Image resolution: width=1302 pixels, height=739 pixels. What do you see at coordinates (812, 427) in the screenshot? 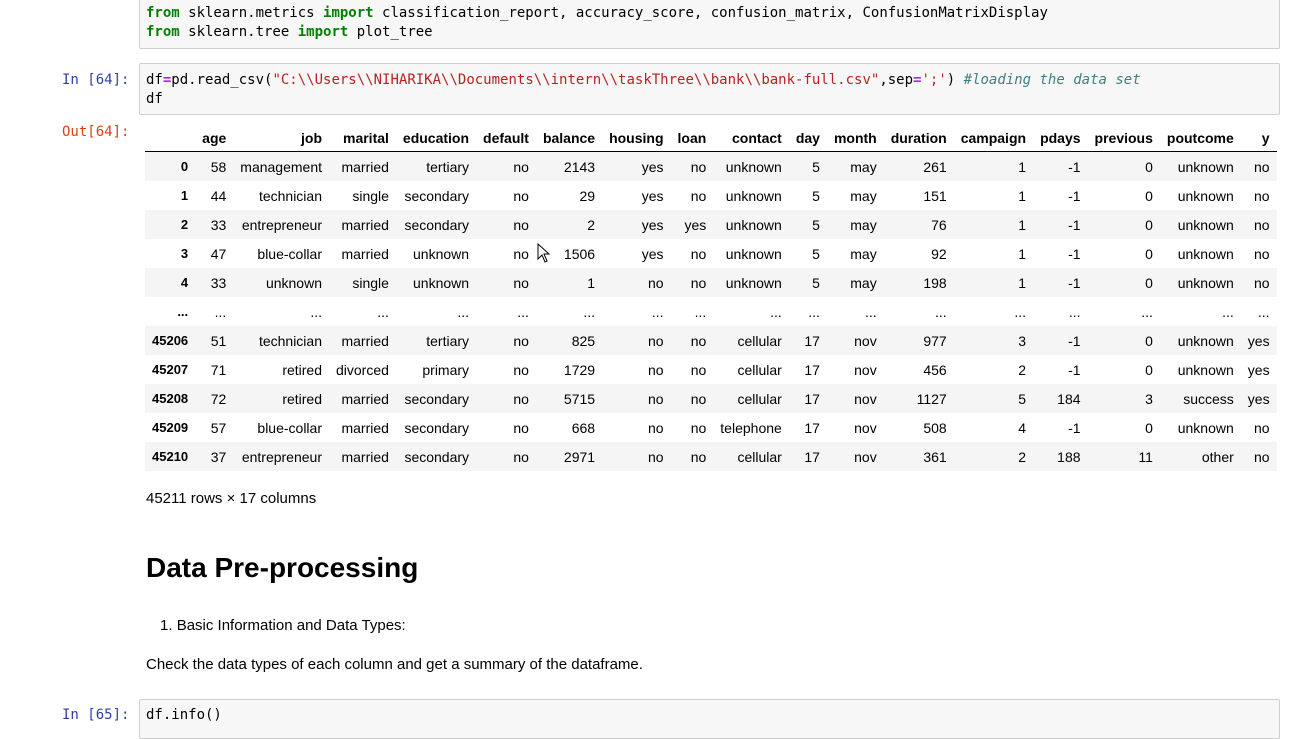
I see `table-cell: 17` at bounding box center [812, 427].